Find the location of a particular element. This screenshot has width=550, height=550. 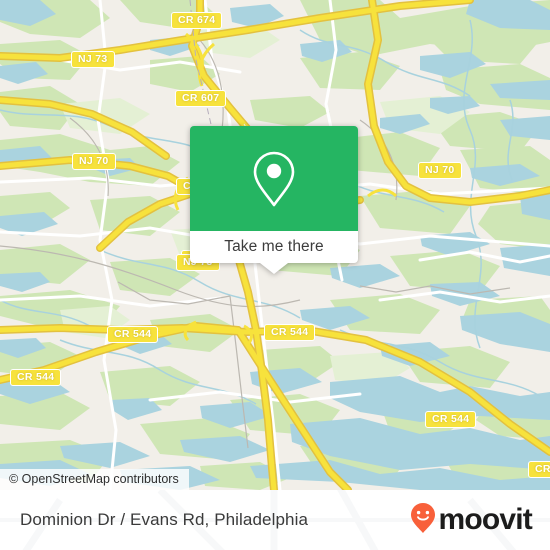

take-me-there-label: Take me there is located at coordinates (274, 246).